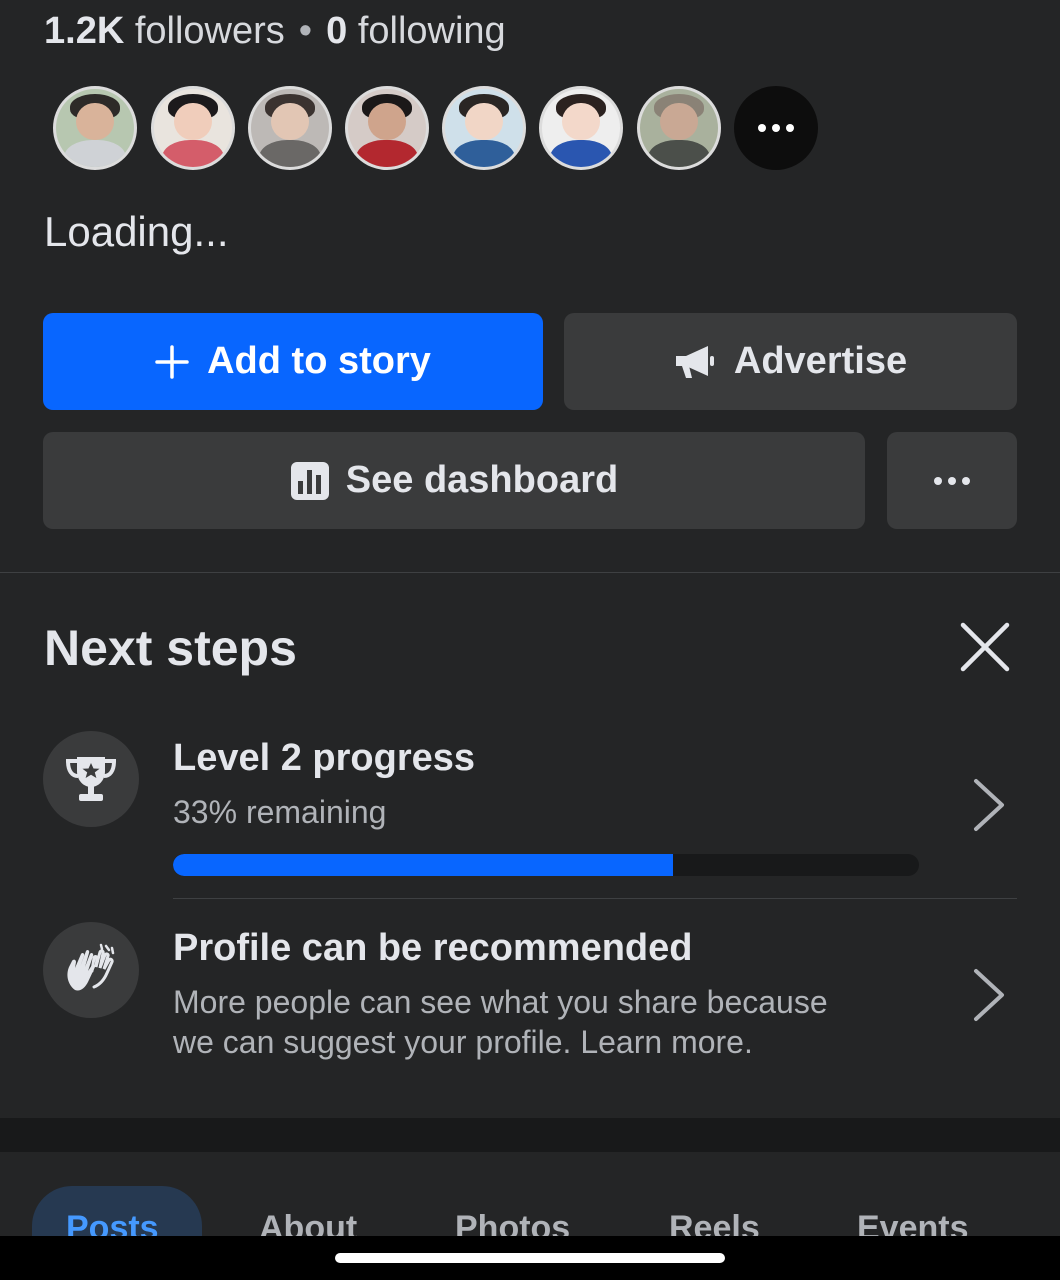  Describe the element at coordinates (595, 898) in the screenshot. I see `step-divider` at that location.